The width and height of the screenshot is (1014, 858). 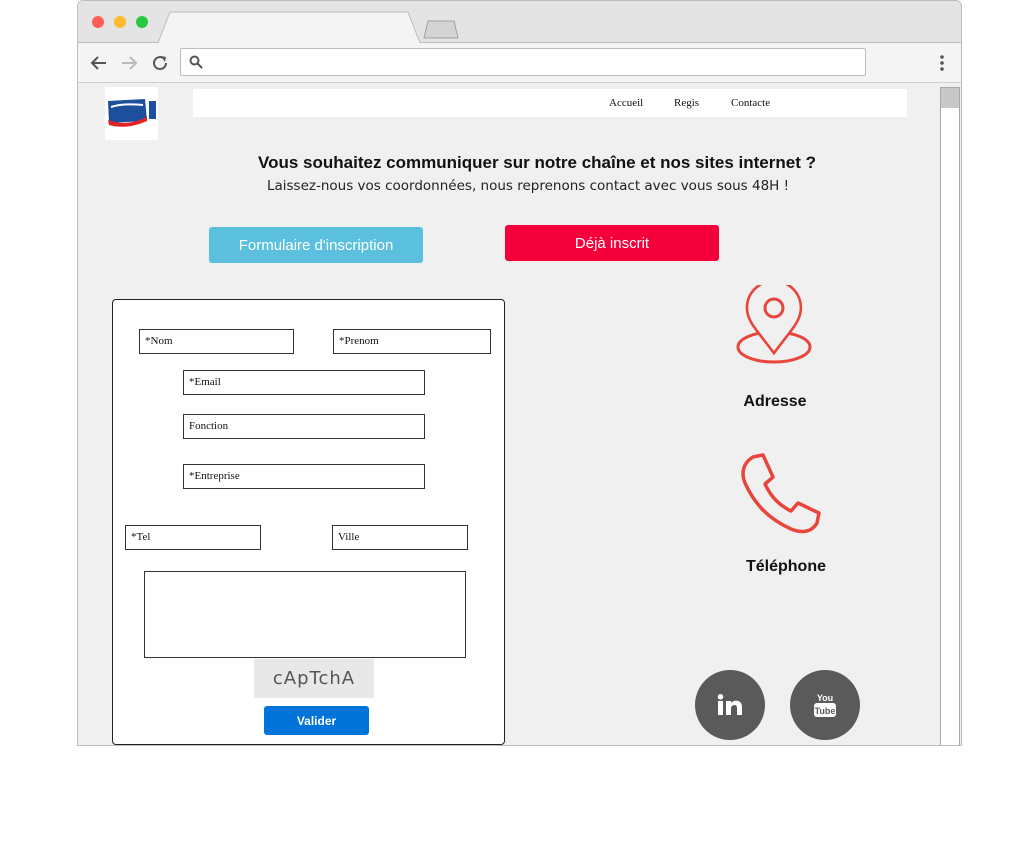 I want to click on browser-tab, so click(x=289, y=27).